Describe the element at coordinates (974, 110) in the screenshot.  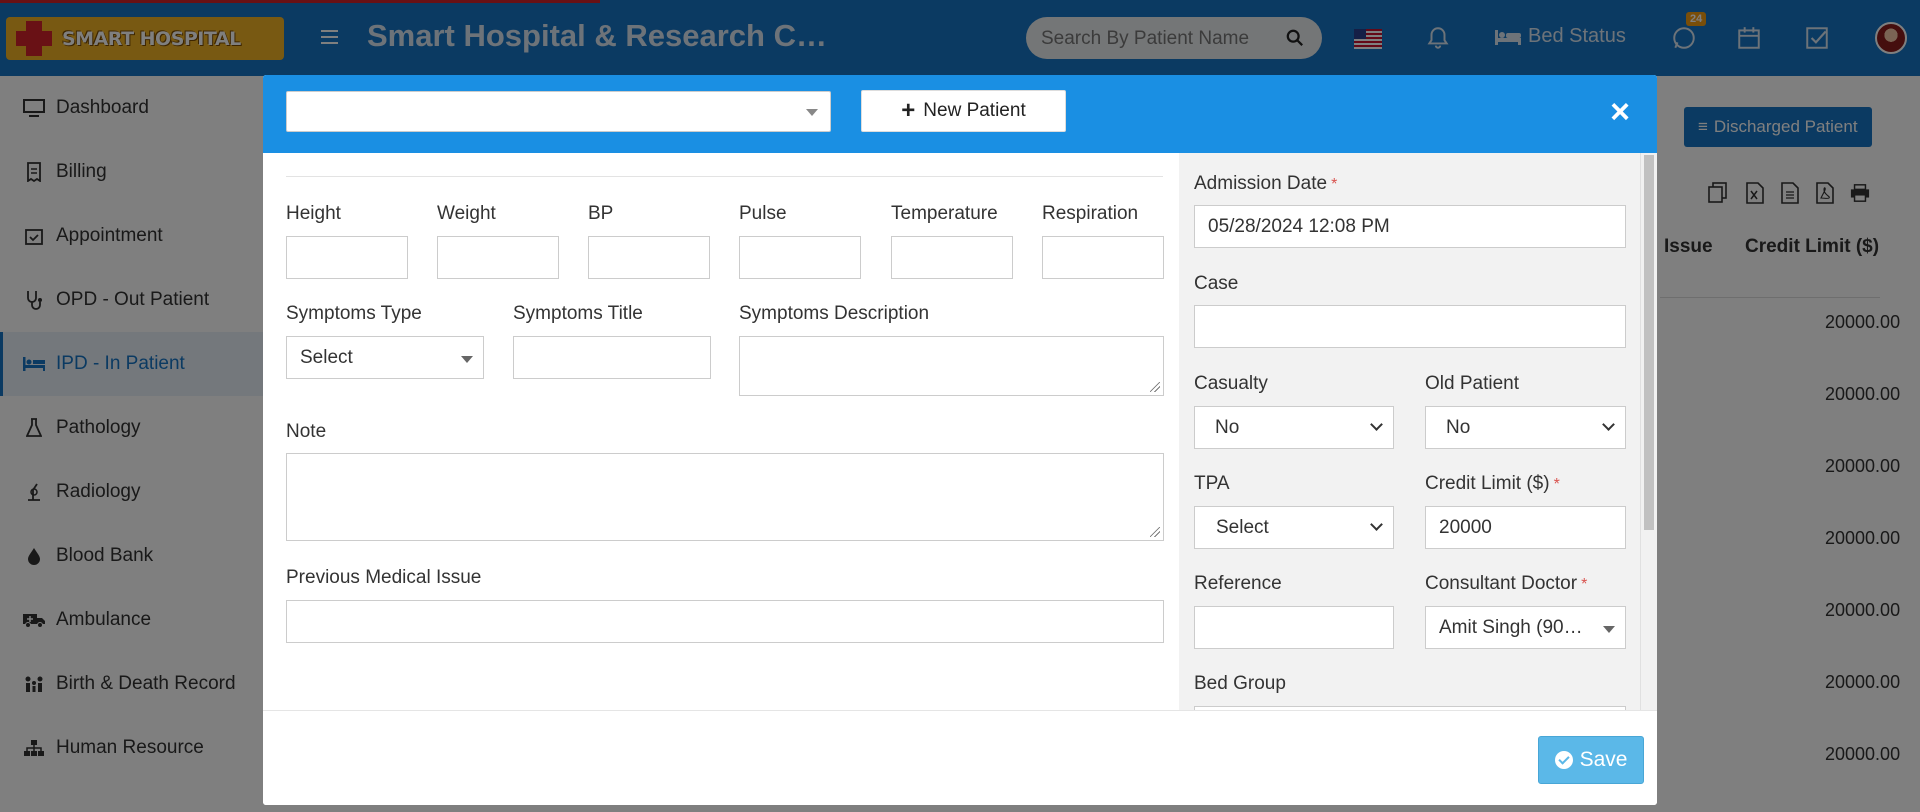
I see `new-patient-label: New Patient` at that location.